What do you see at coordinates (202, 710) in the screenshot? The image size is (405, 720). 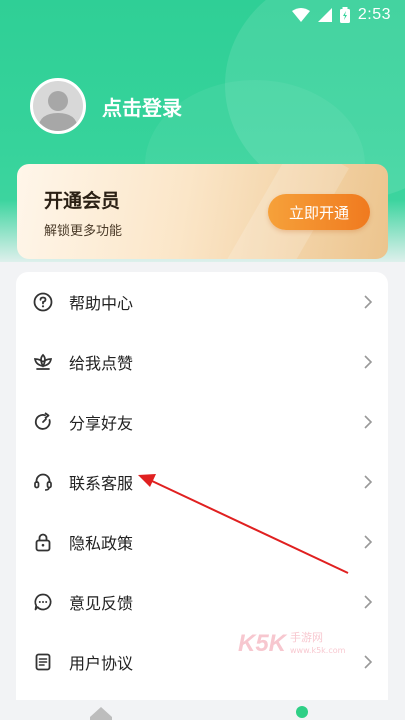 I see `bottom-navigation` at bounding box center [202, 710].